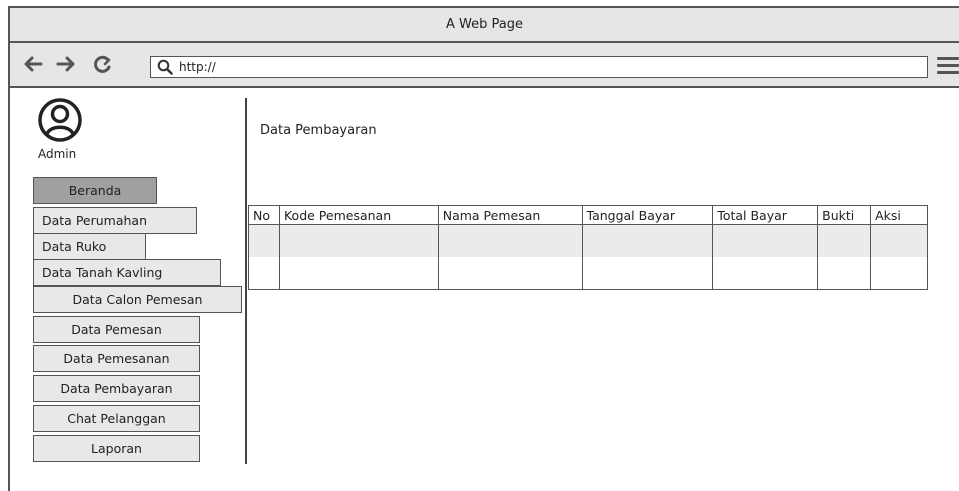  Describe the element at coordinates (844, 215) in the screenshot. I see `col-header-bukti: Bukti` at that location.